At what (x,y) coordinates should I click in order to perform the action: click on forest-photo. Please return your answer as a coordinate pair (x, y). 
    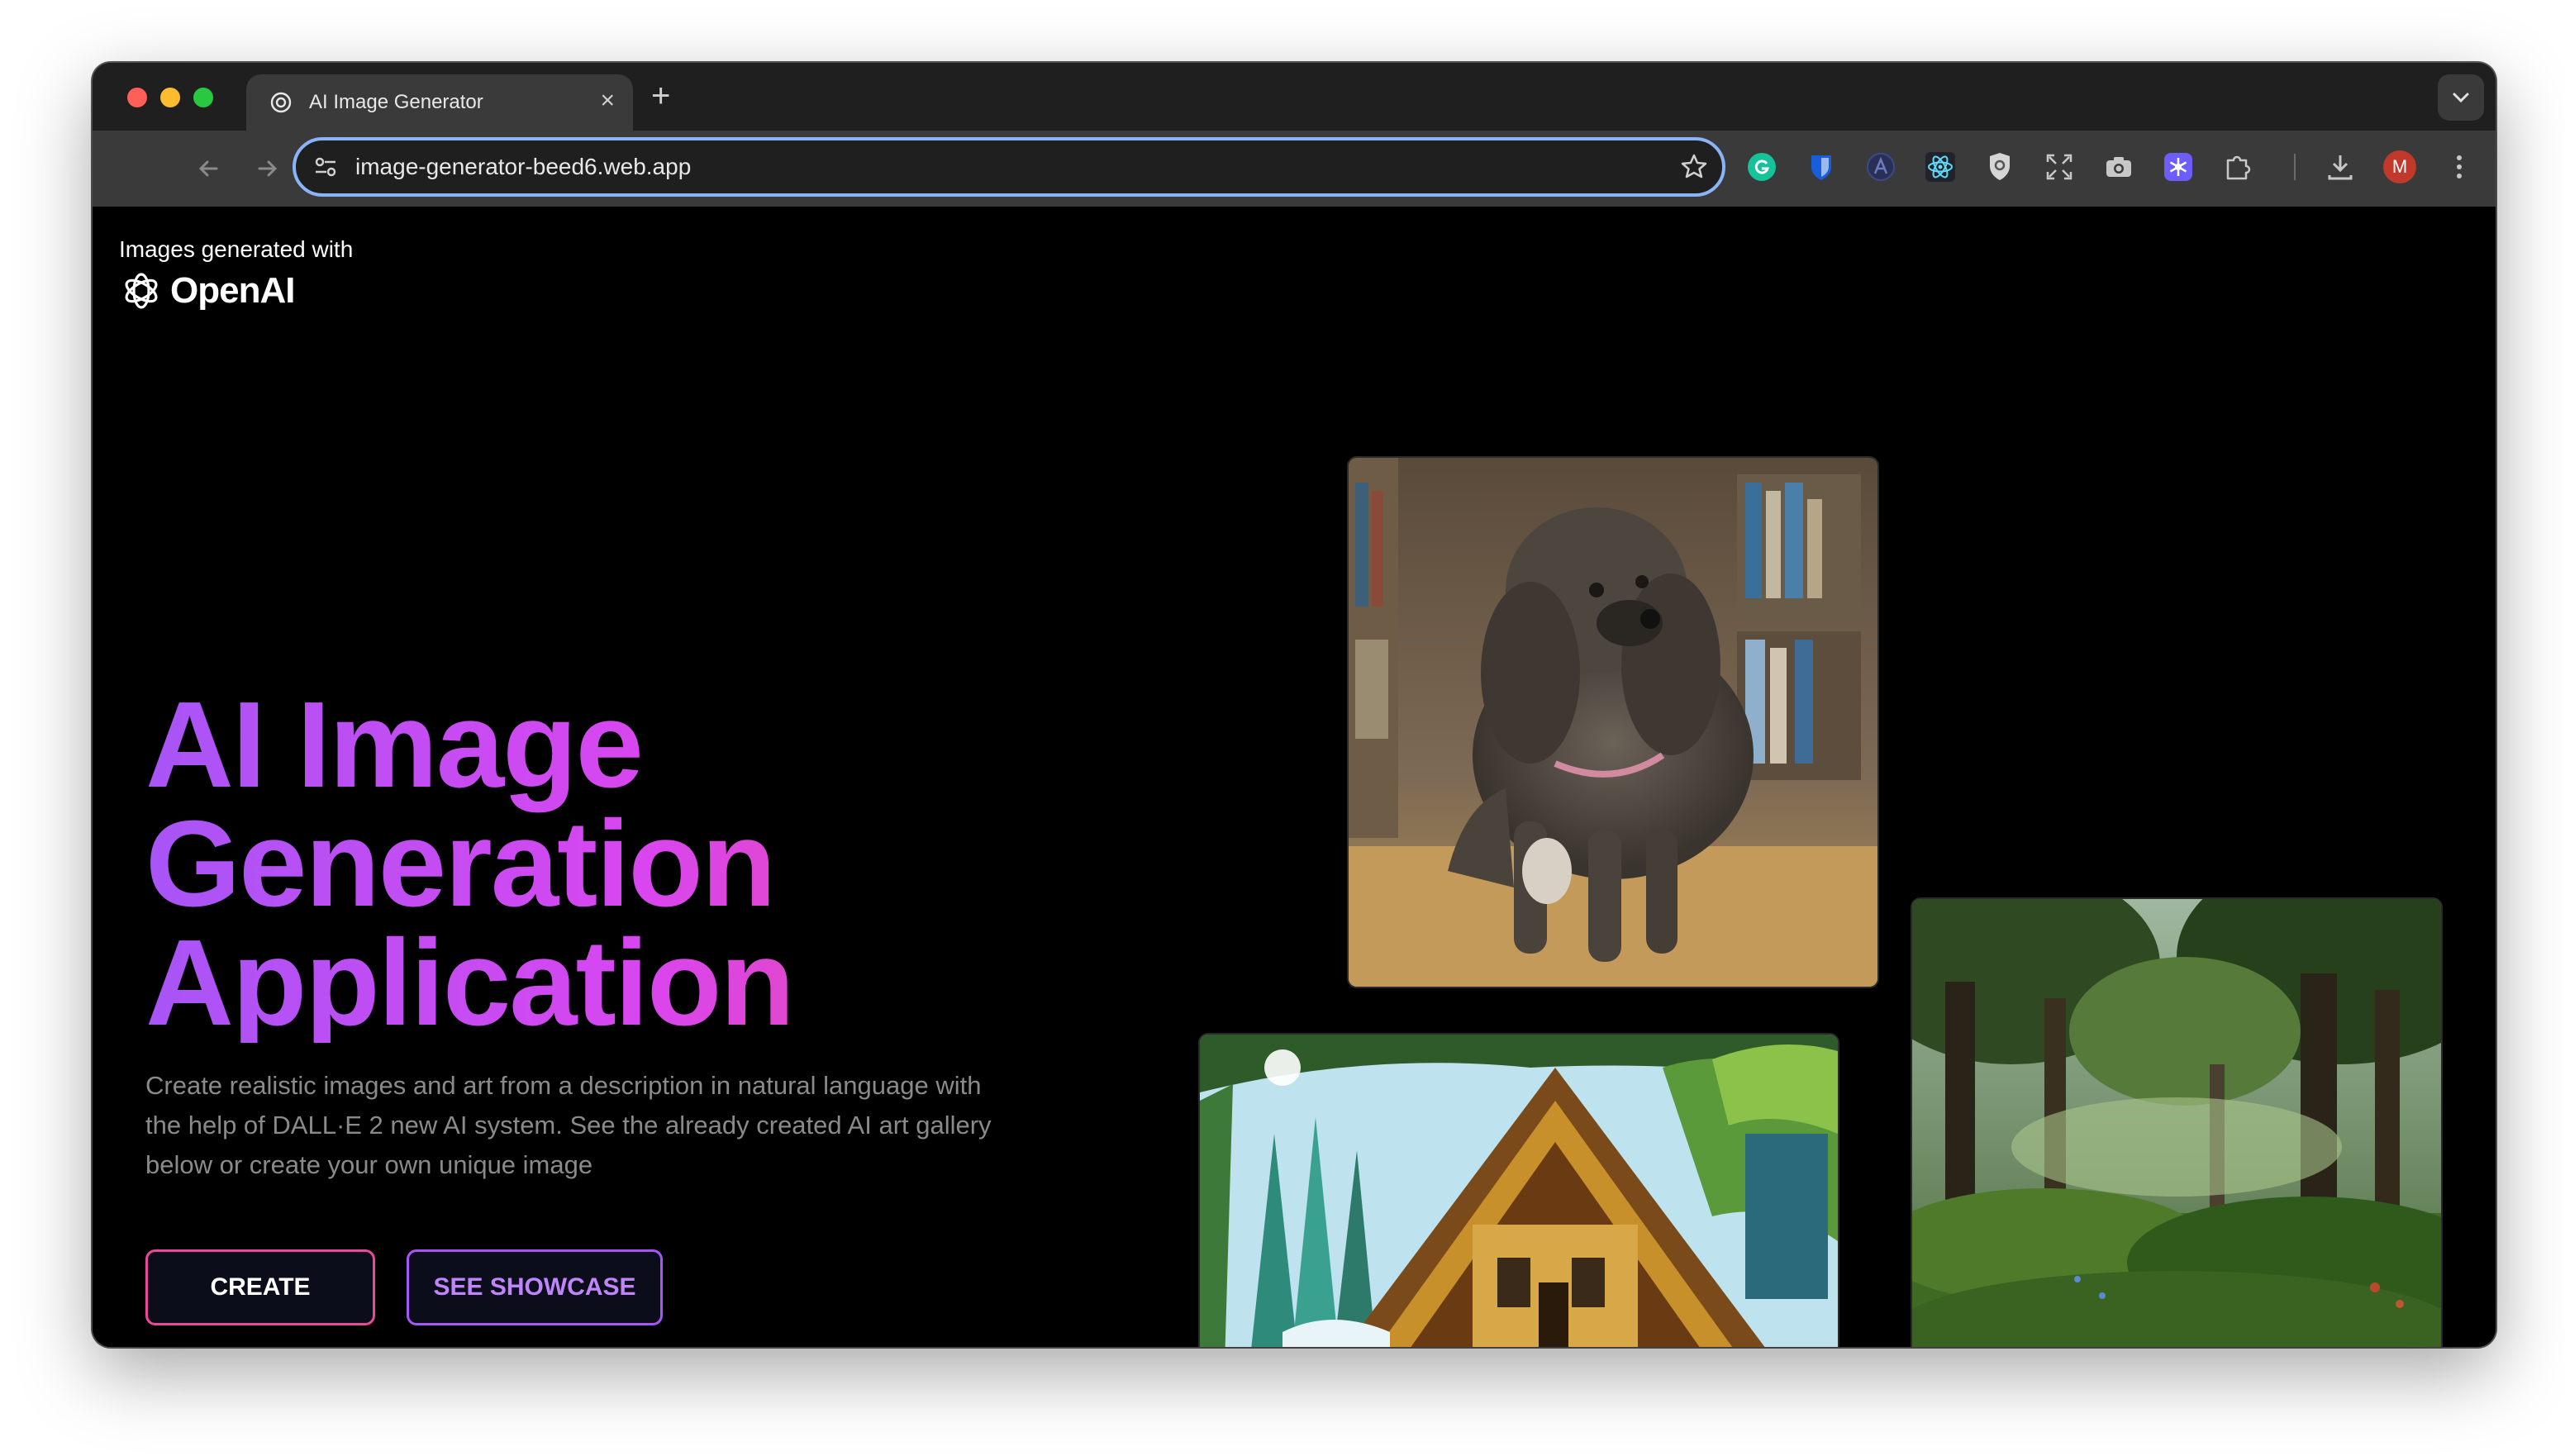
    Looking at the image, I should click on (2176, 1123).